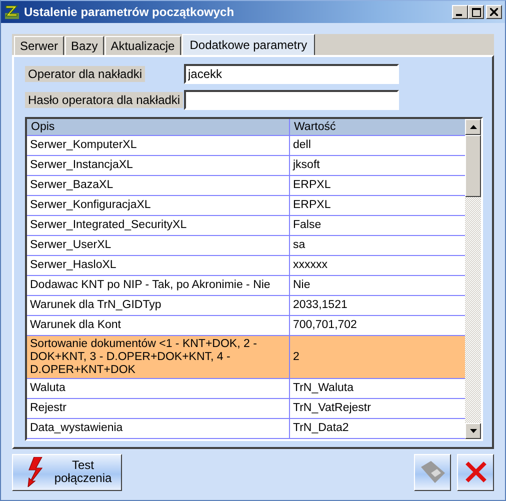 This screenshot has width=506, height=501. What do you see at coordinates (158, 145) in the screenshot?
I see `table-cell: Serwer_KomputerXL` at bounding box center [158, 145].